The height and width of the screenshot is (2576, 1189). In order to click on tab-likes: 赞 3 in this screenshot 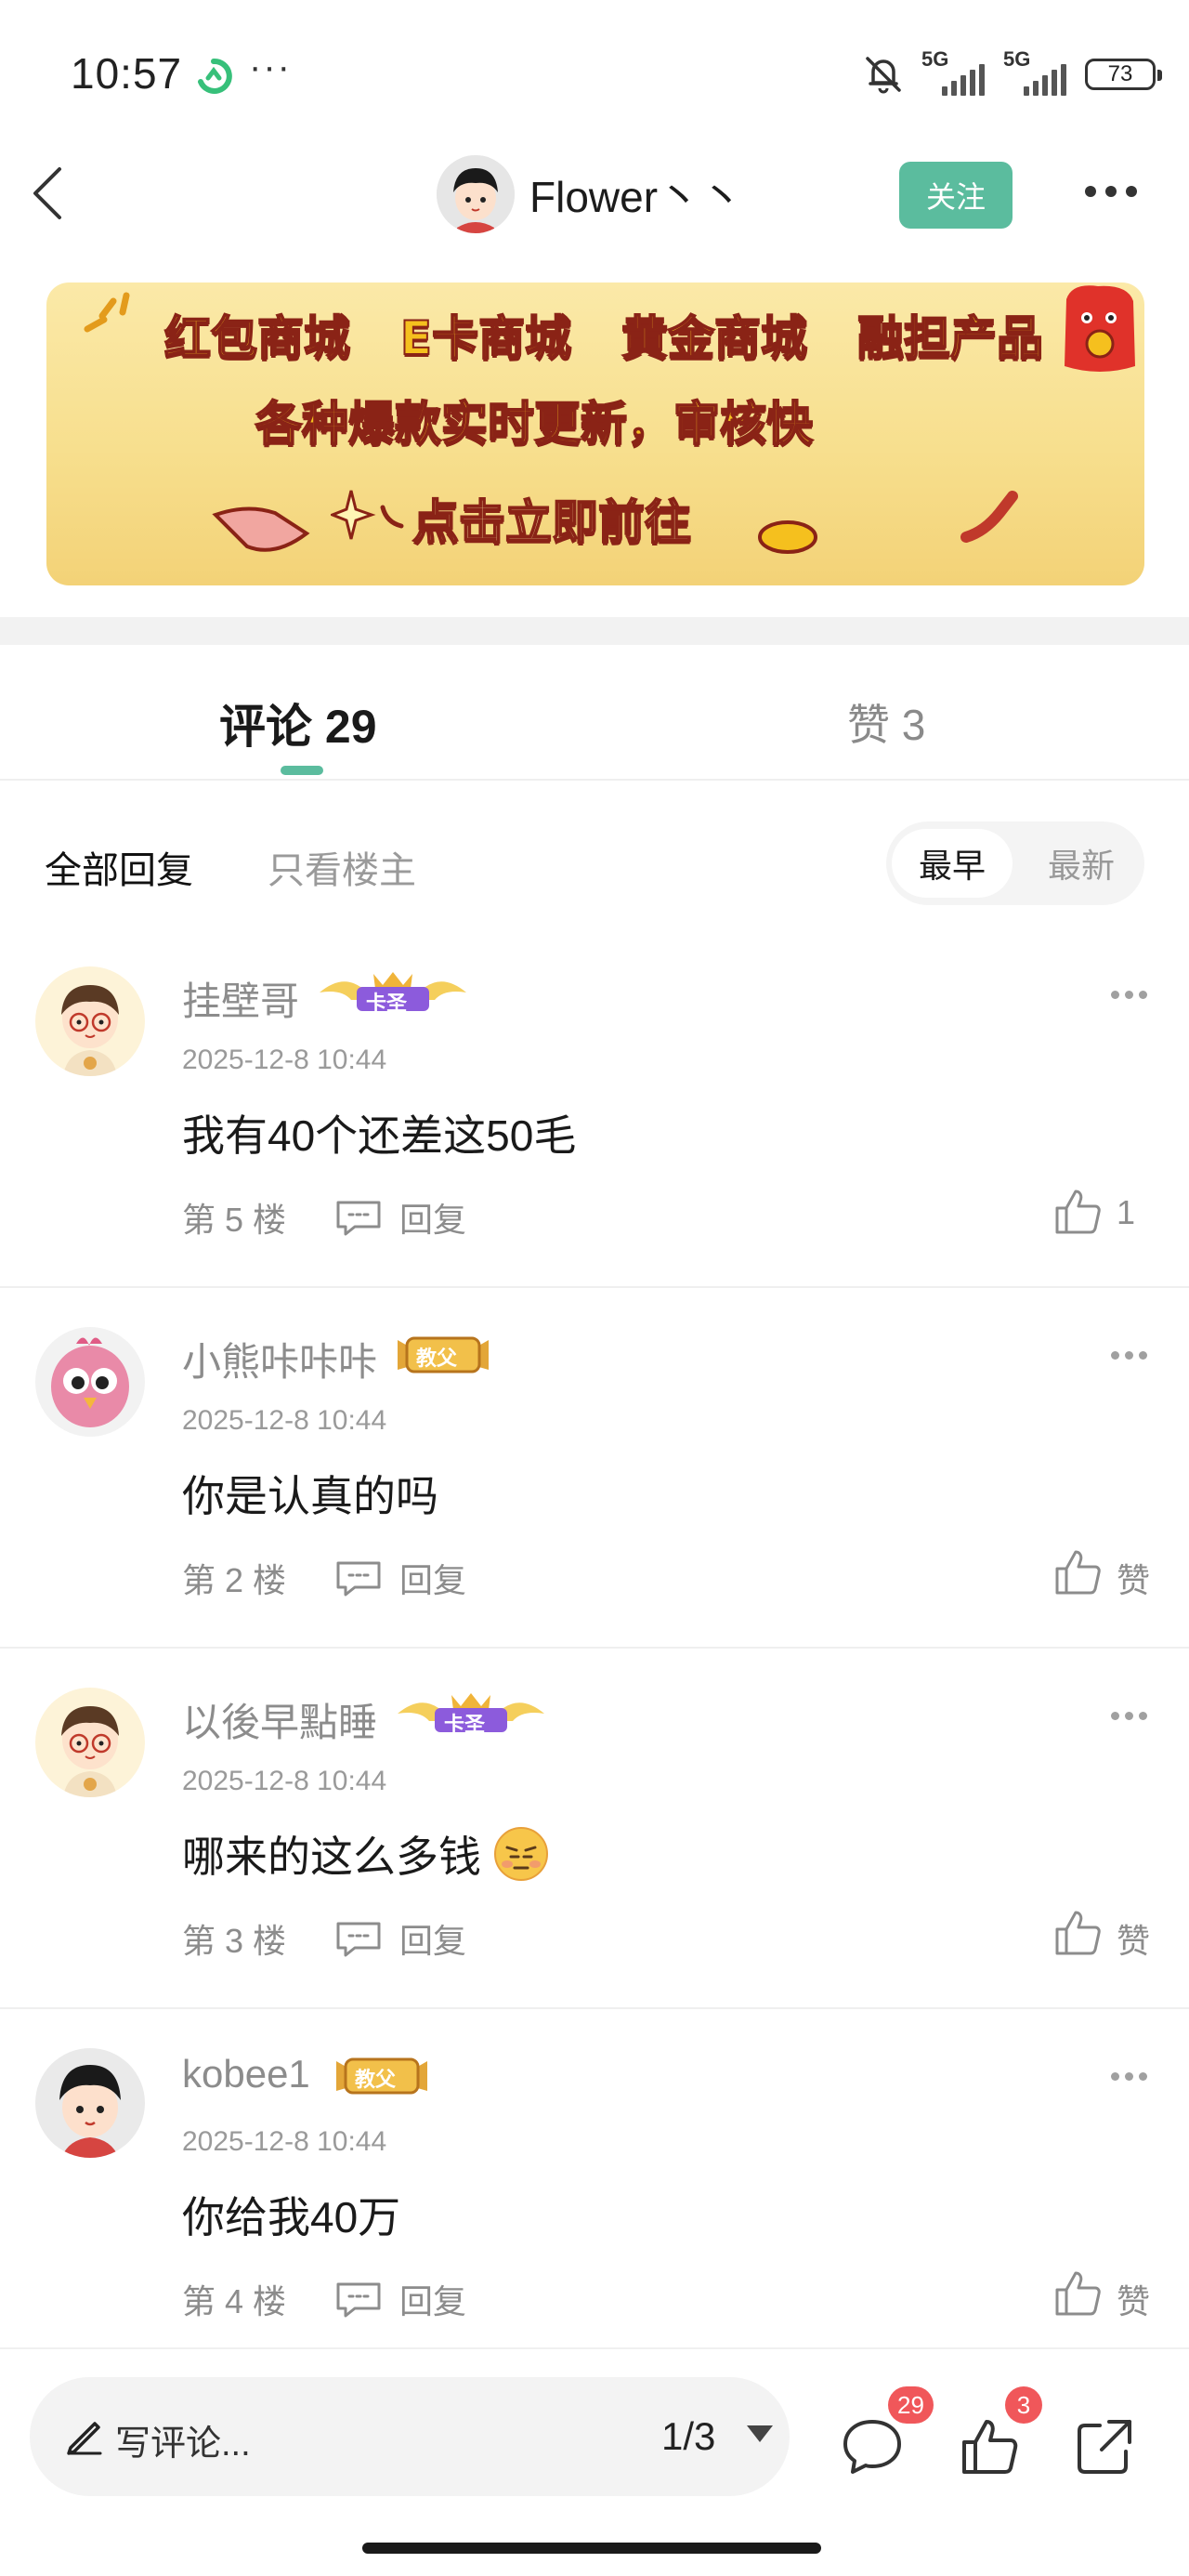, I will do `click(886, 722)`.